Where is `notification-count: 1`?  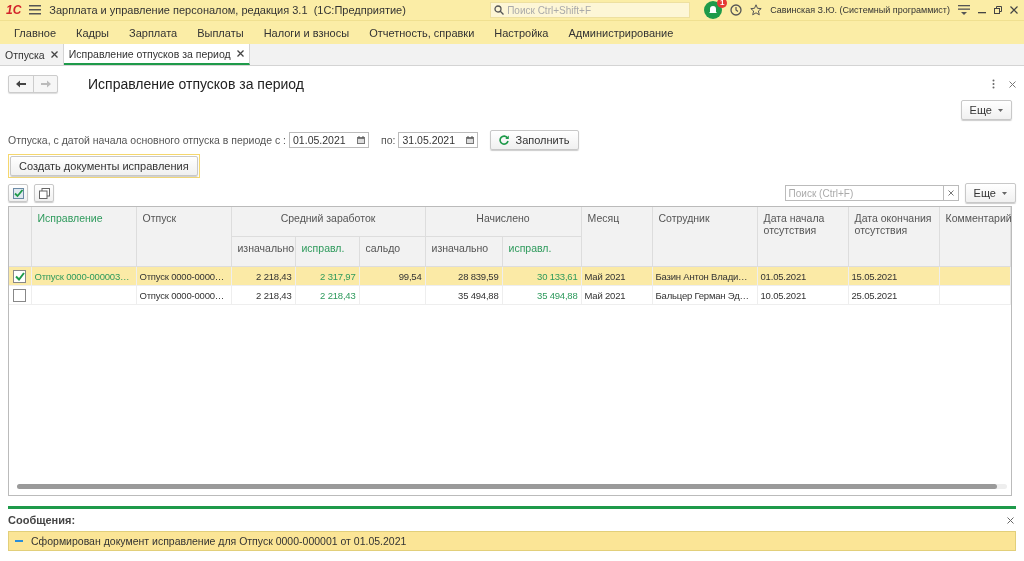 notification-count: 1 is located at coordinates (722, 4).